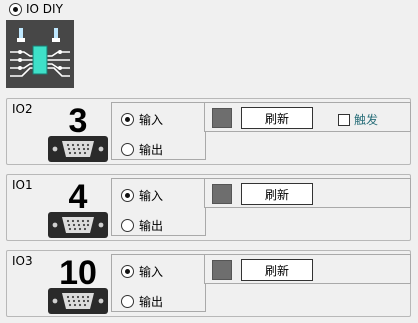 The height and width of the screenshot is (323, 418). What do you see at coordinates (22, 185) in the screenshot?
I see `group-title: IO1` at bounding box center [22, 185].